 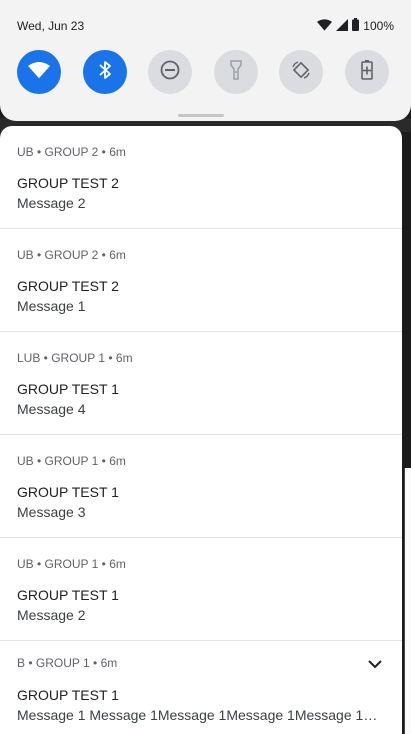 I want to click on wifi-icon, so click(x=39, y=72).